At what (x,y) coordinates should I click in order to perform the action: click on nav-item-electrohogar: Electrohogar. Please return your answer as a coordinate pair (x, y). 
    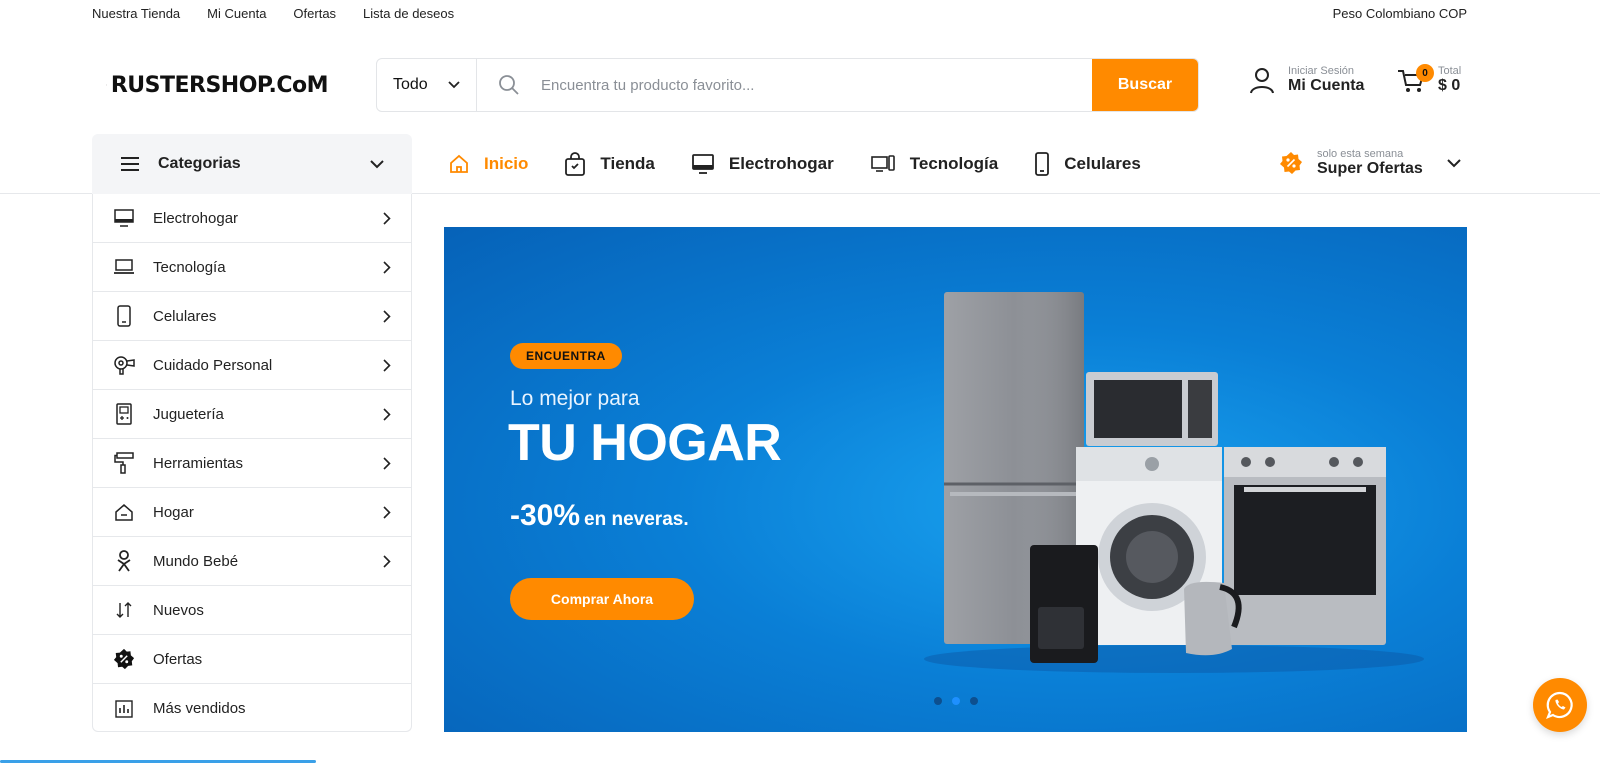
    Looking at the image, I should click on (762, 164).